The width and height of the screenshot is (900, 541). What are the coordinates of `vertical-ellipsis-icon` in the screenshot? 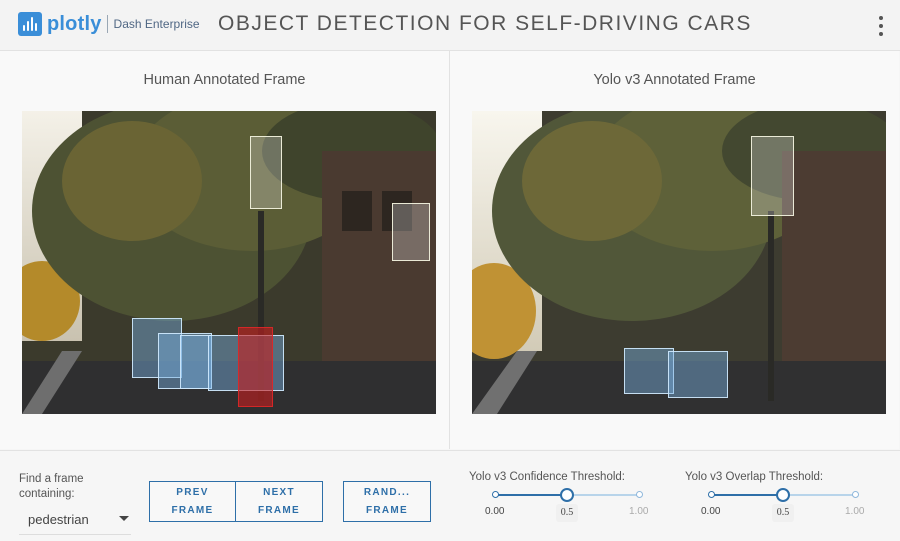 It's located at (881, 26).